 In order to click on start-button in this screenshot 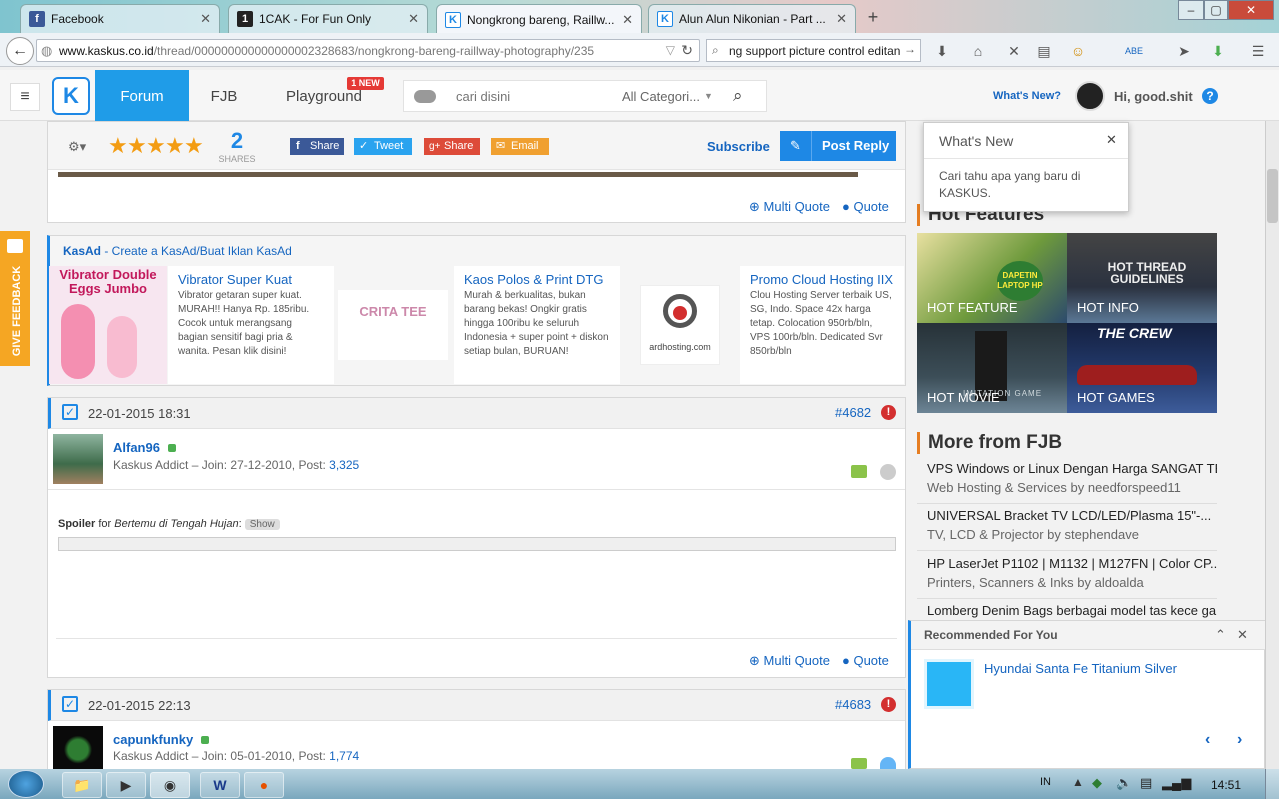, I will do `click(26, 784)`.